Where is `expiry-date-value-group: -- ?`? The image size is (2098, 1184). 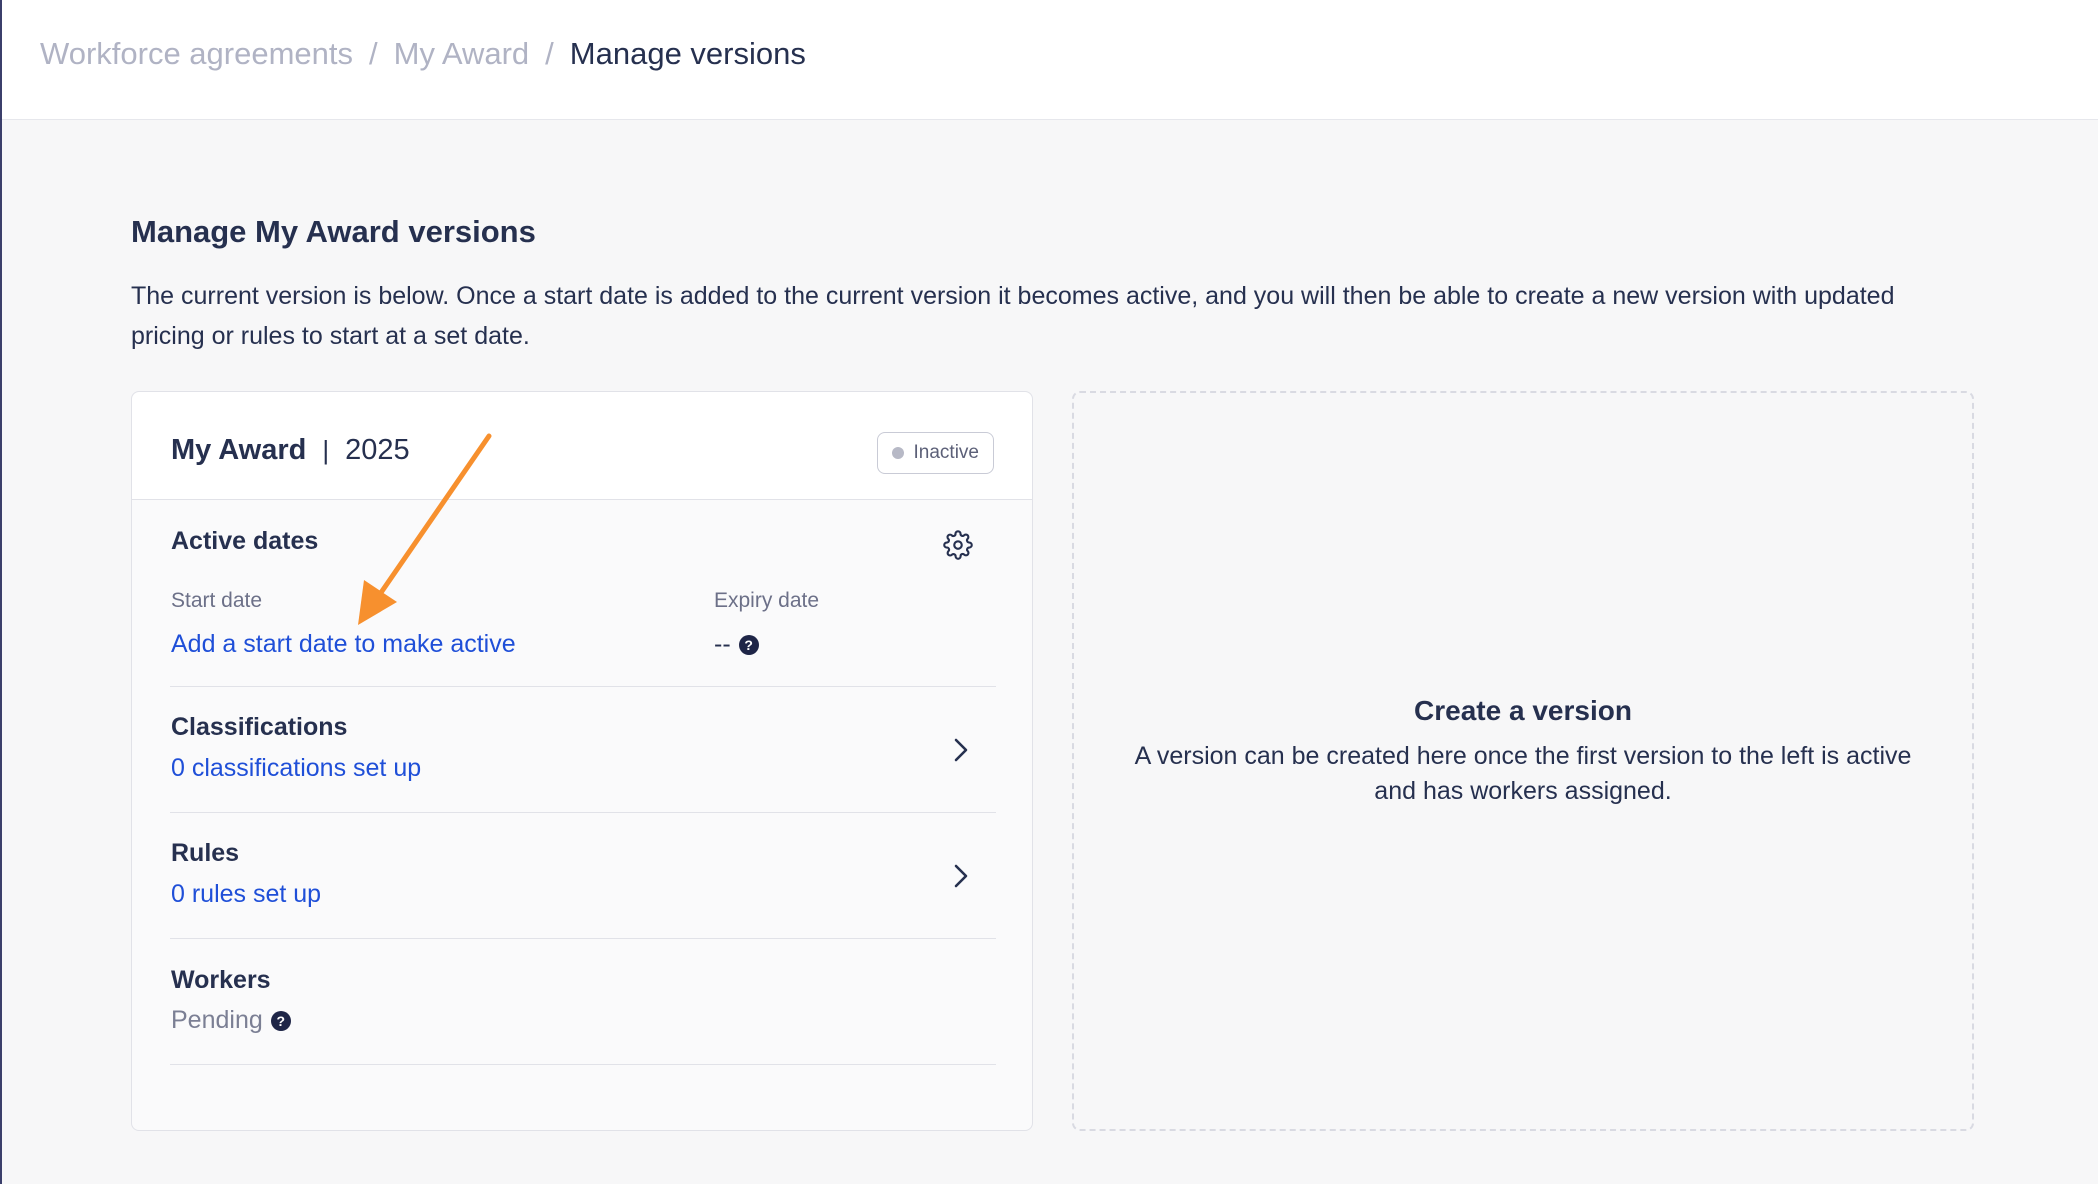
expiry-date-value-group: -- ? is located at coordinates (736, 644).